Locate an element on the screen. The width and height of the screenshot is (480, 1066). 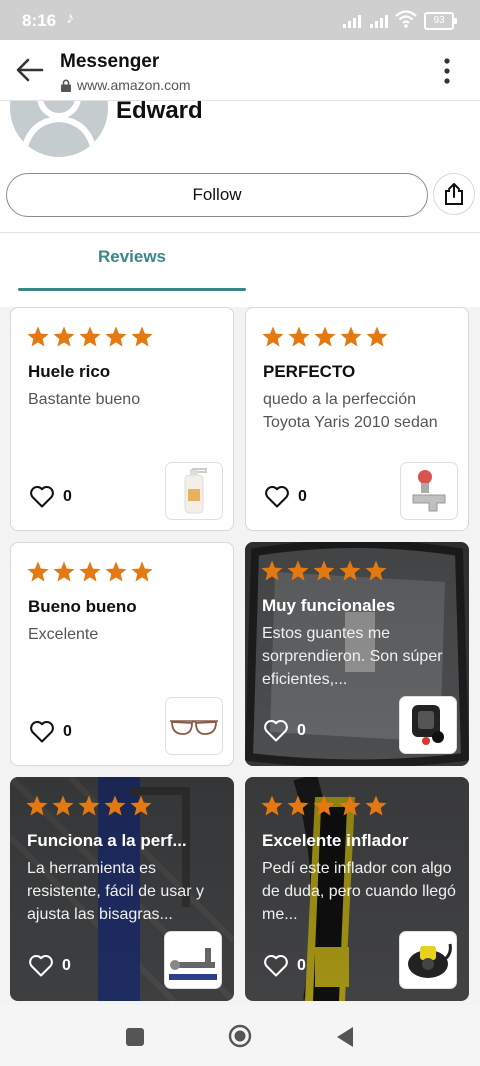
review-title: PERFECTO is located at coordinates (309, 371).